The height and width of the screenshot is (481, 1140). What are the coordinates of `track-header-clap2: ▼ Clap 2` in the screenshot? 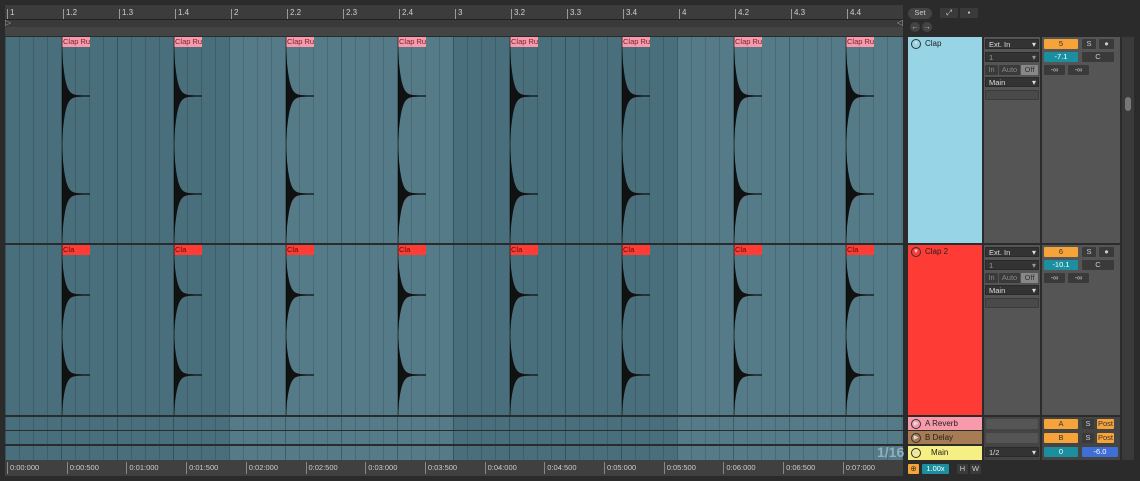 It's located at (945, 330).